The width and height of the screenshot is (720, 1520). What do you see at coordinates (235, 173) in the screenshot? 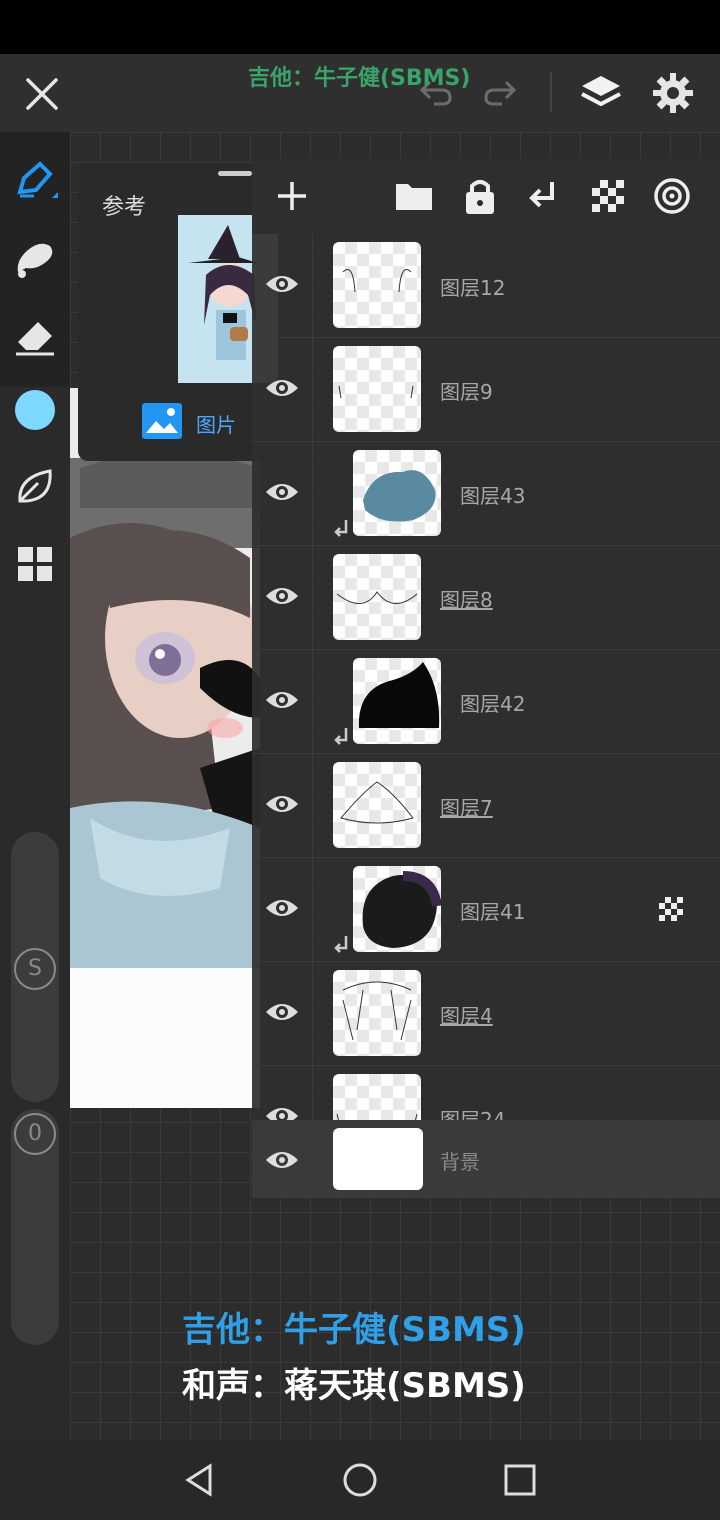
I see `drag-handle` at bounding box center [235, 173].